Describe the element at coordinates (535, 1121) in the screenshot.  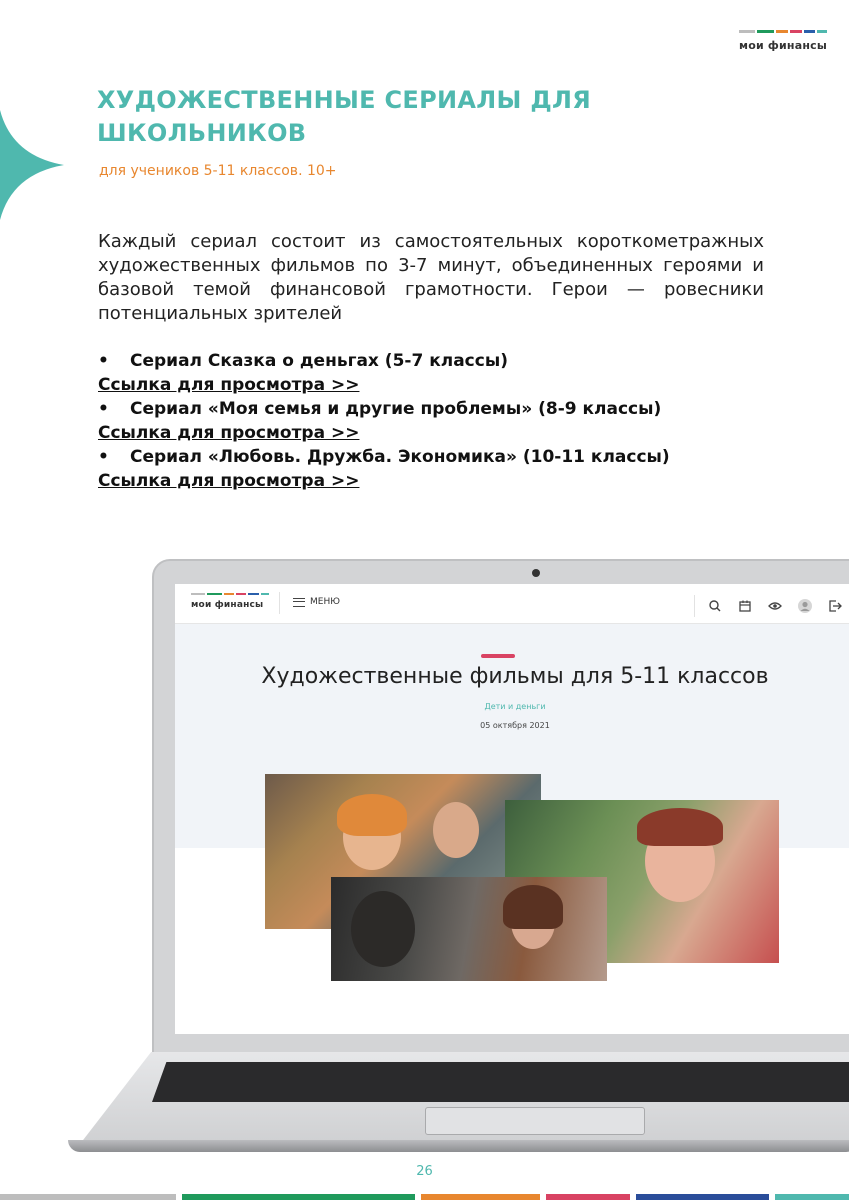
I see `laptop-touchpad` at that location.